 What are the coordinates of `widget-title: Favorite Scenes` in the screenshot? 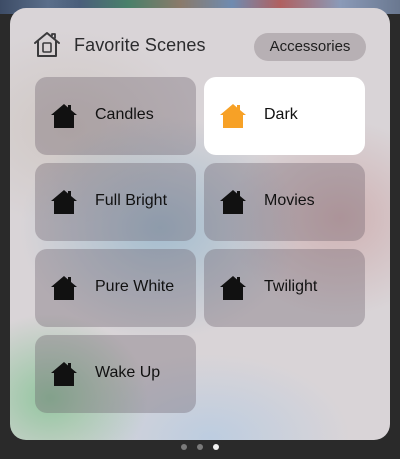 It's located at (140, 45).